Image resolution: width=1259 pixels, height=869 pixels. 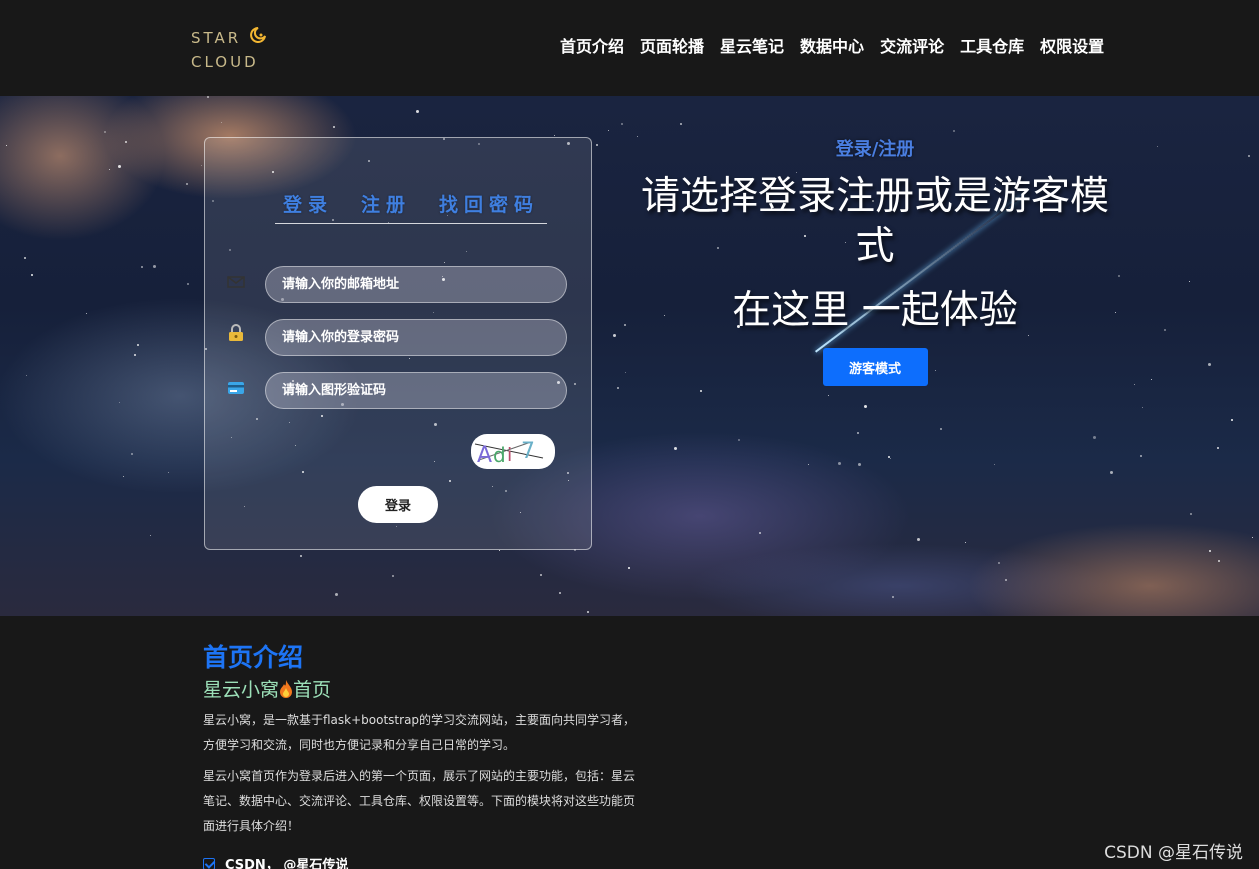 What do you see at coordinates (225, 62) in the screenshot?
I see `logo-line2: CLOUD` at bounding box center [225, 62].